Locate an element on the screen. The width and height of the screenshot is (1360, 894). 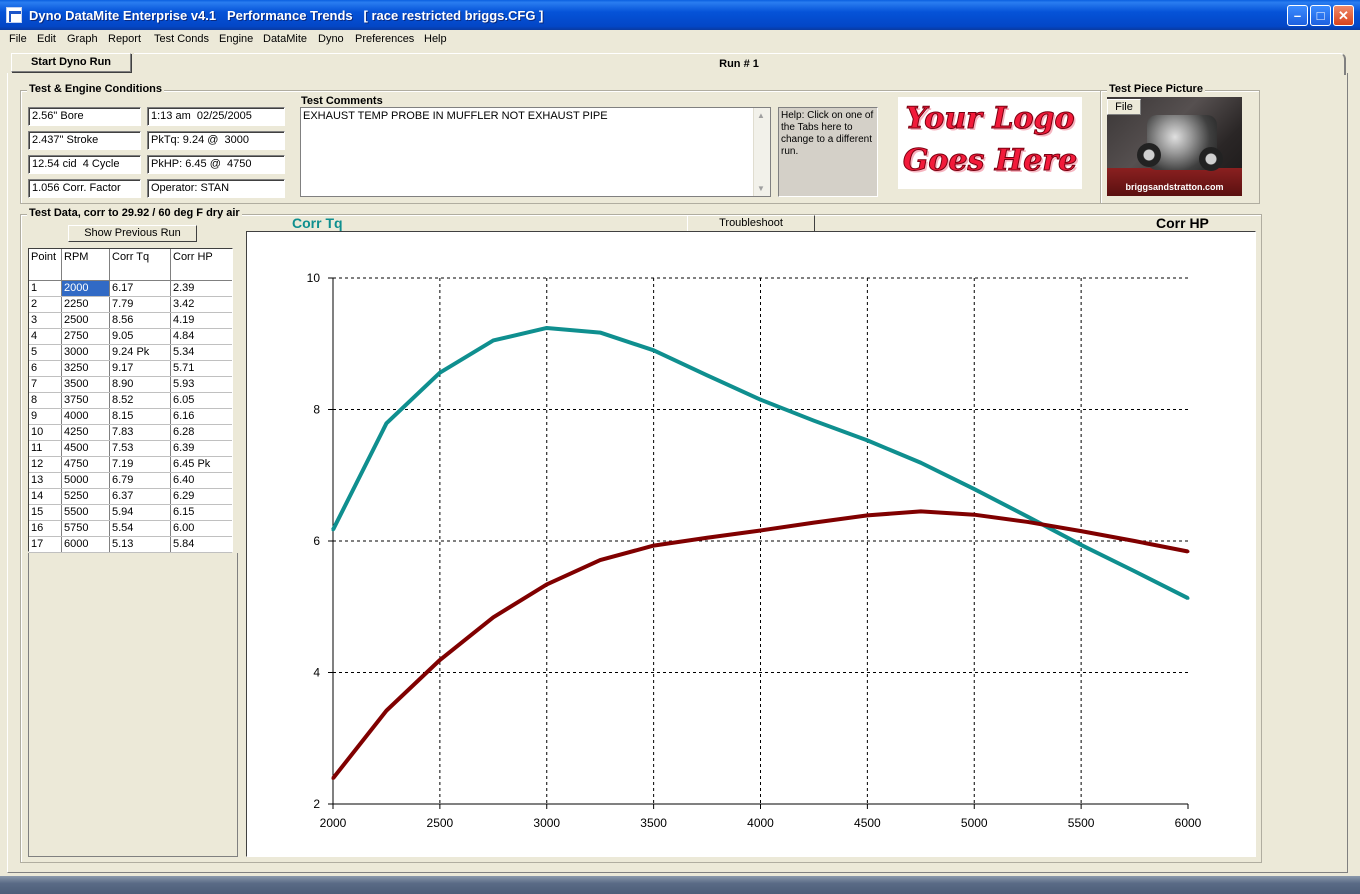
table-row: 5 3000 9.24 Pk 5.34 is located at coordinates (130, 353).